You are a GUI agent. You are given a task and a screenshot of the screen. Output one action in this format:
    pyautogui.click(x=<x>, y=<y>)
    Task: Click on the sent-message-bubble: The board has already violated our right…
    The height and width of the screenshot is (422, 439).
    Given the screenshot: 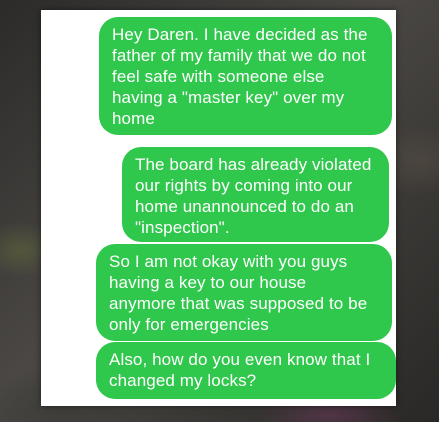 What is the action you would take?
    pyautogui.click(x=255, y=194)
    